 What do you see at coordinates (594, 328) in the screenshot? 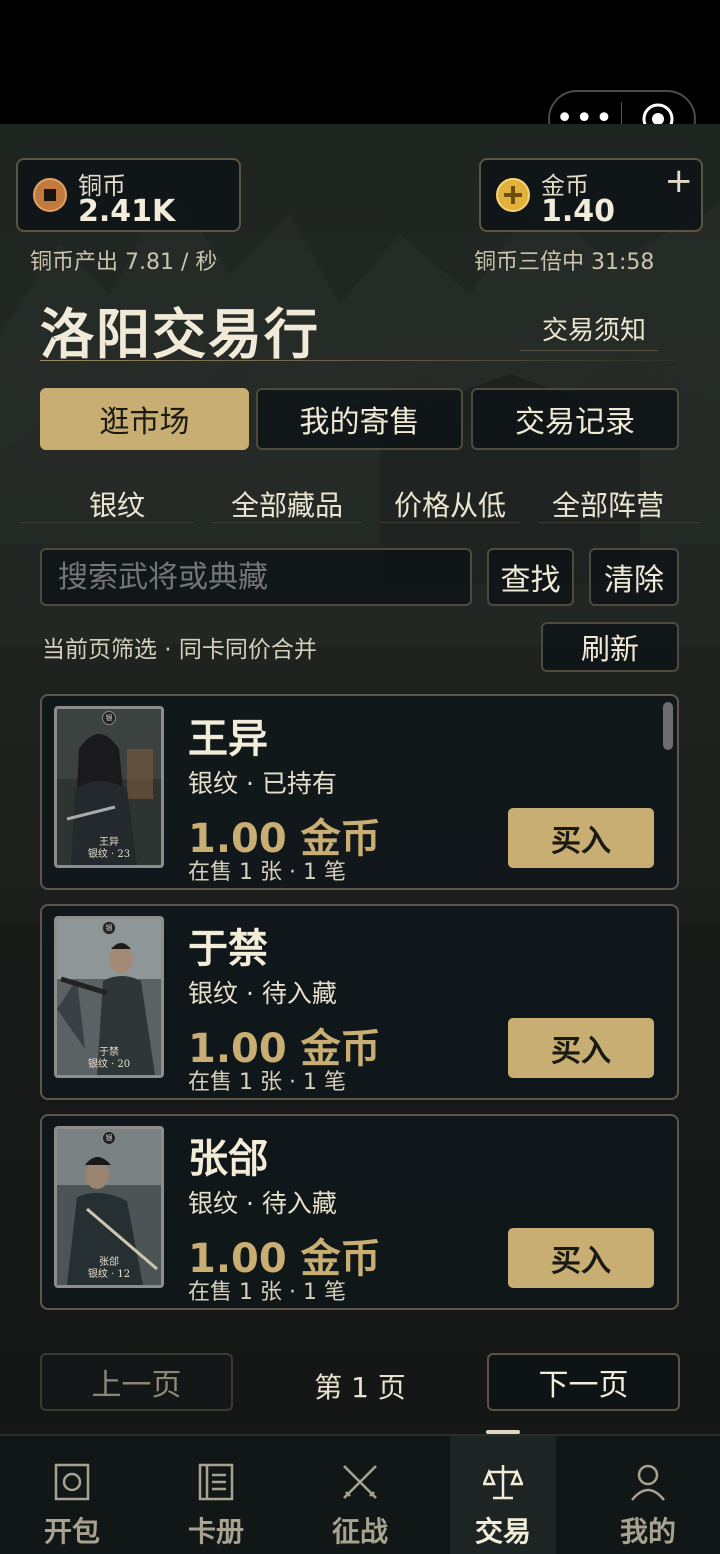
I see `trade-notice-link: 交易须知` at bounding box center [594, 328].